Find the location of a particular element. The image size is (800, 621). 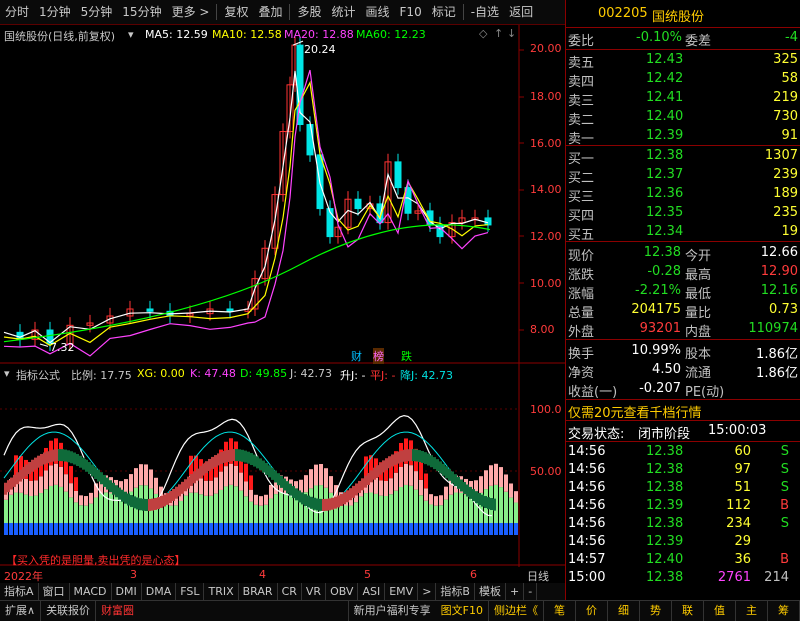

toolbar-item: 更多 > is located at coordinates (191, 12).